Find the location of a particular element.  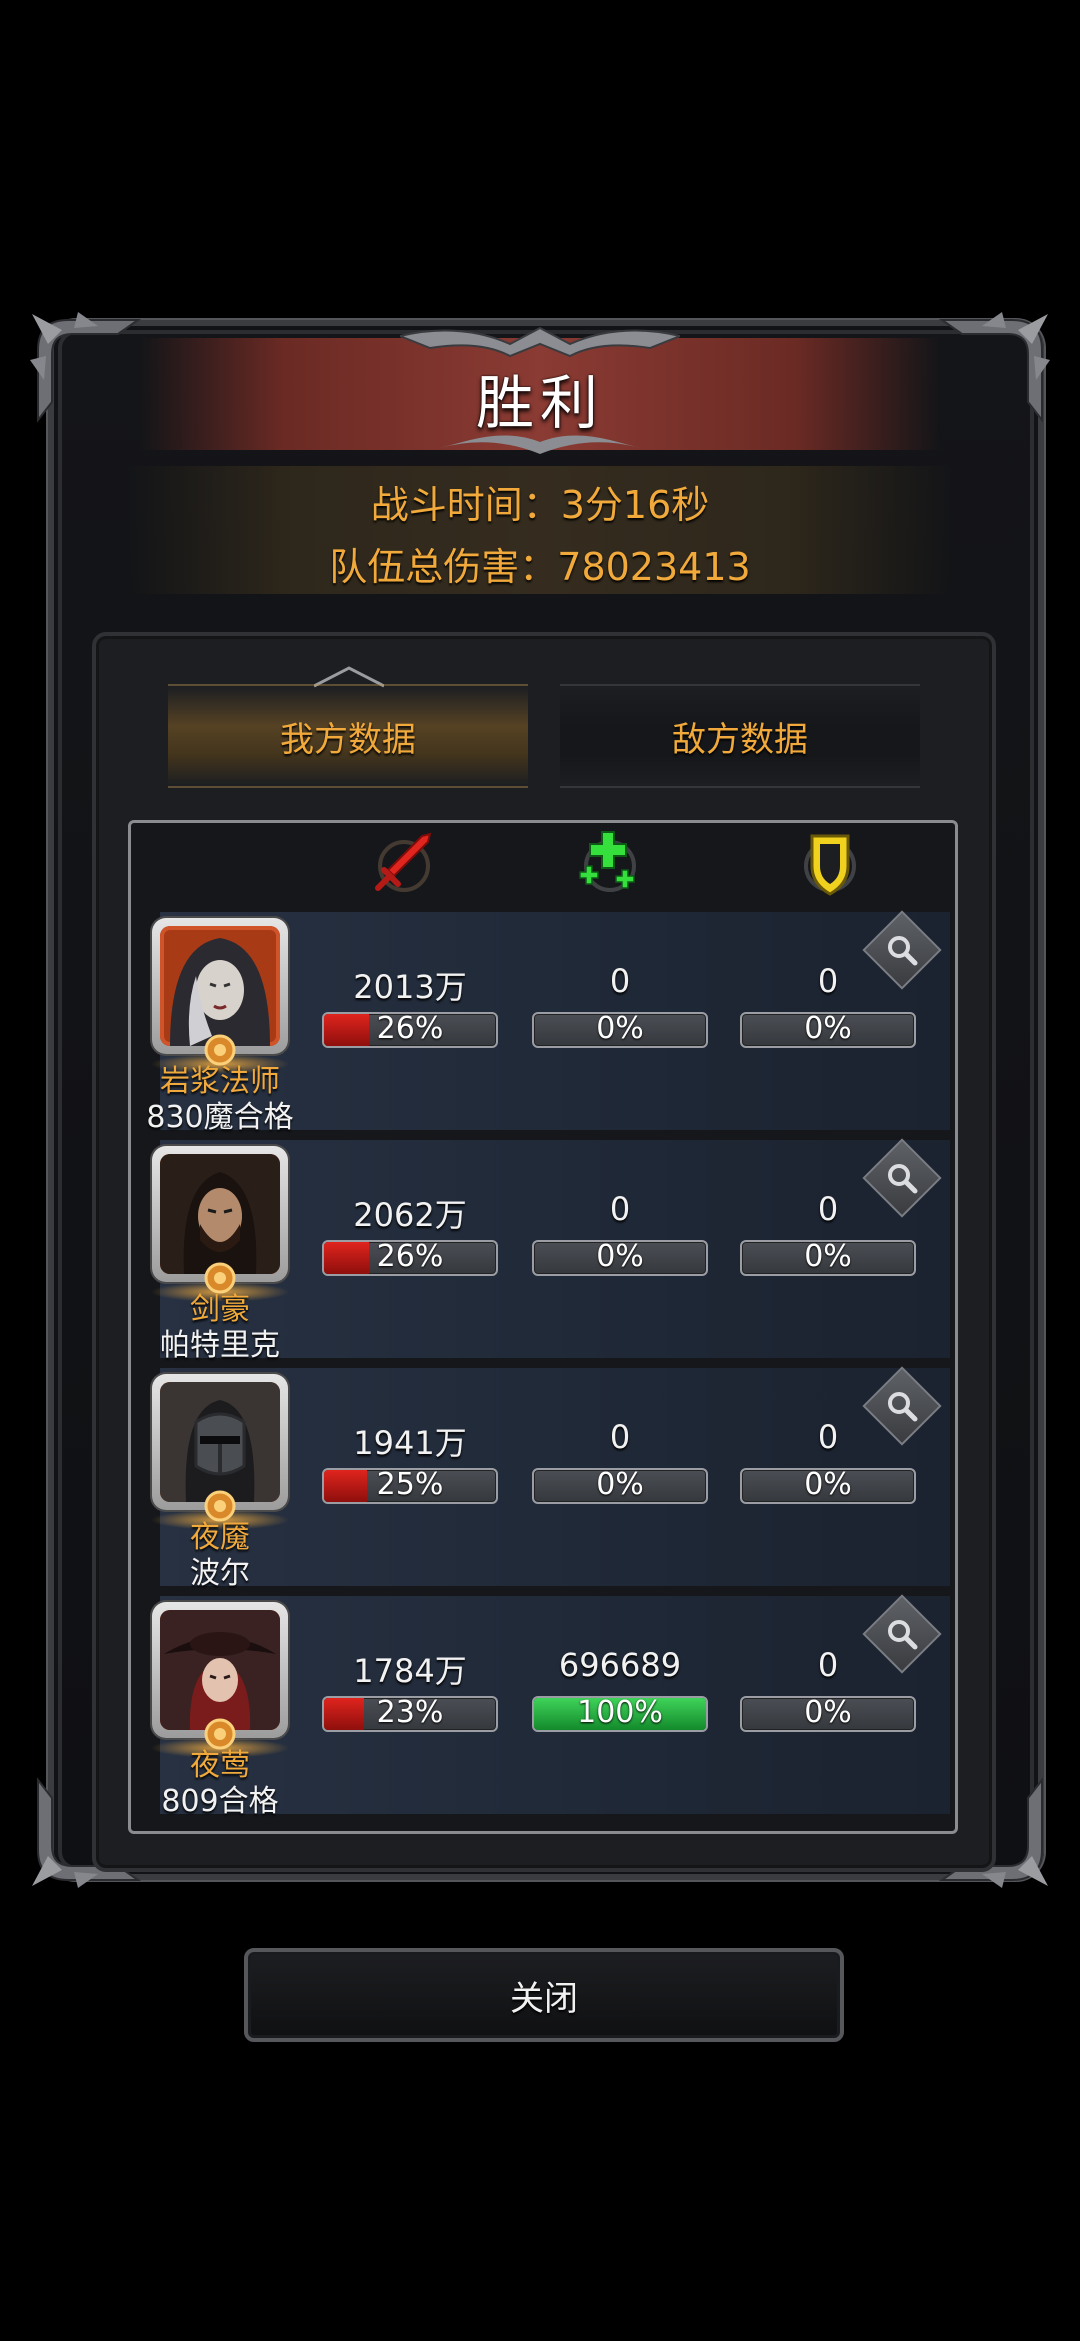

heal-bar: 100% is located at coordinates (620, 1714).